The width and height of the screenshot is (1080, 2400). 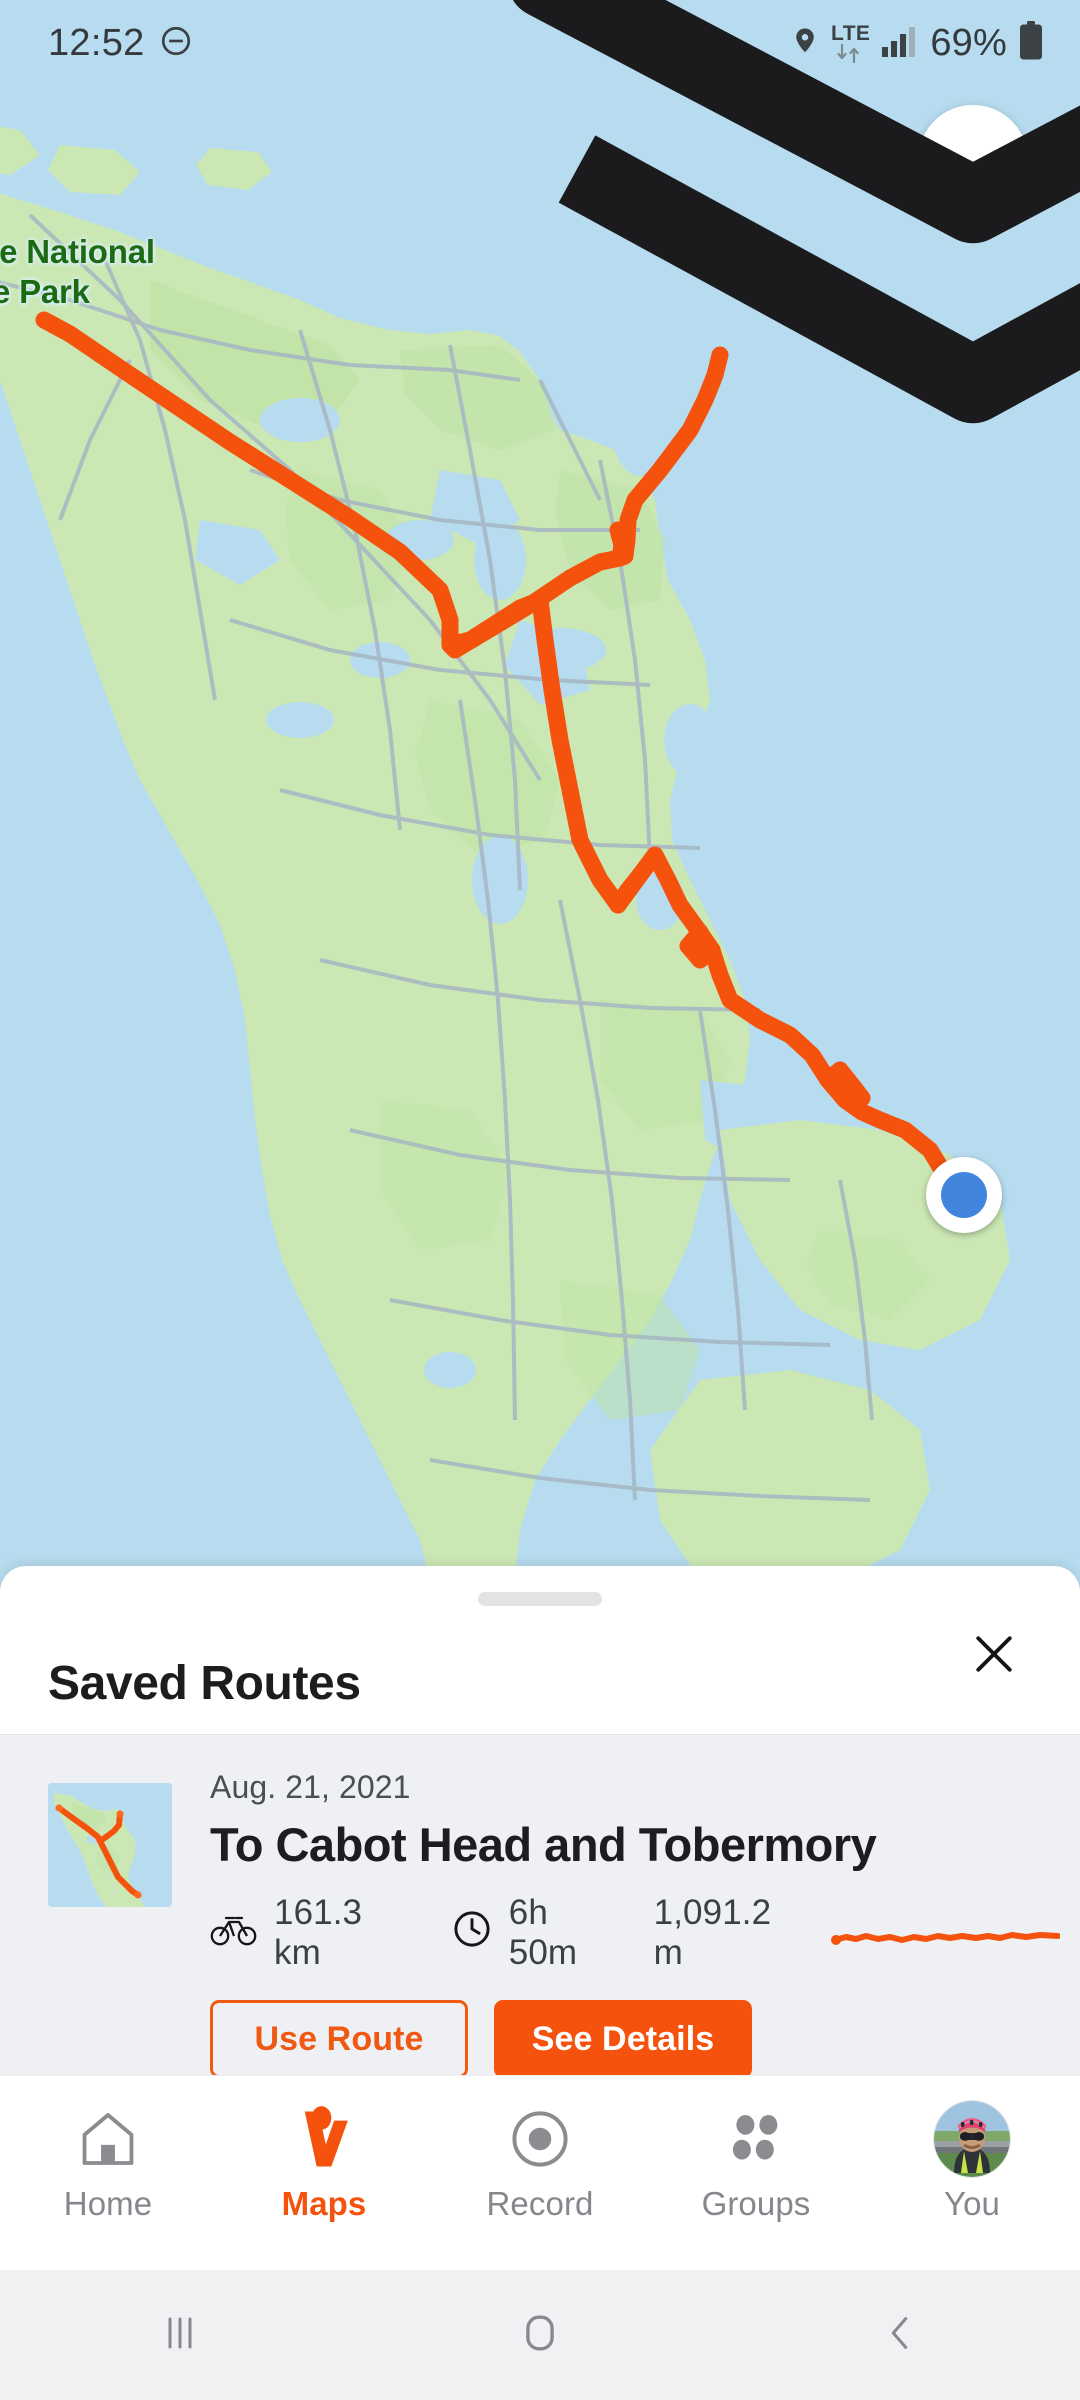 I want to click on tab-home: Home, so click(x=108, y=2149).